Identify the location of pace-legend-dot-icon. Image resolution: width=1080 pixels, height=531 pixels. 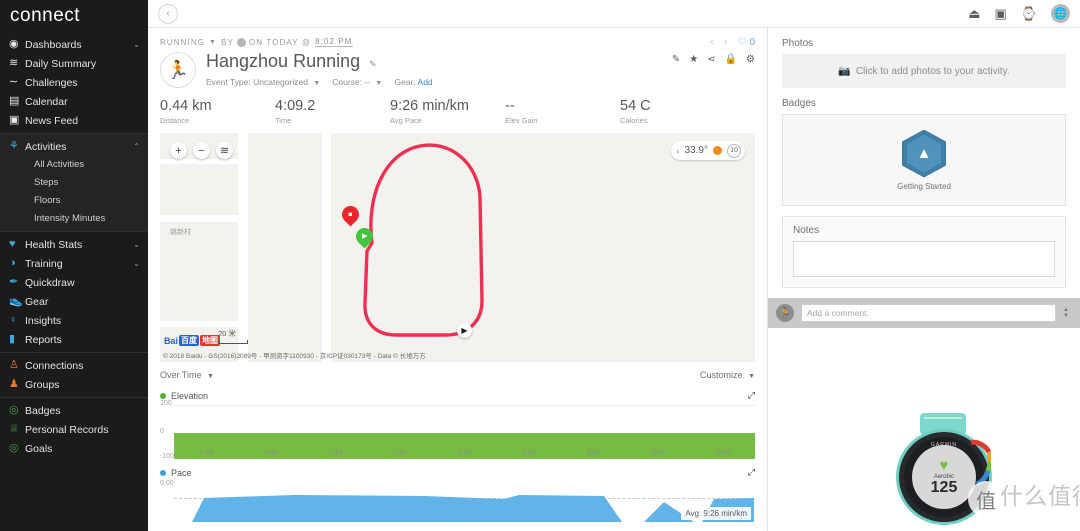
(163, 472).